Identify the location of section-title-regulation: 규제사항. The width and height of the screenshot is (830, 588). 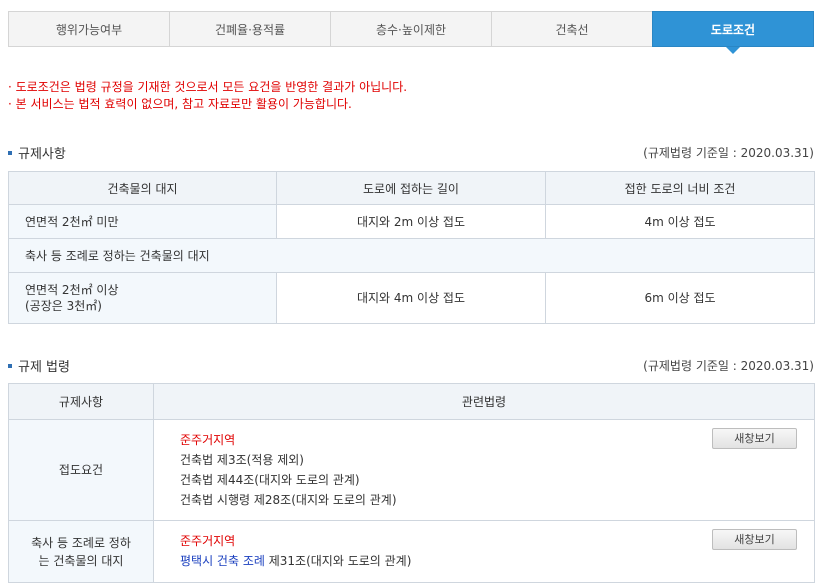
(37, 152).